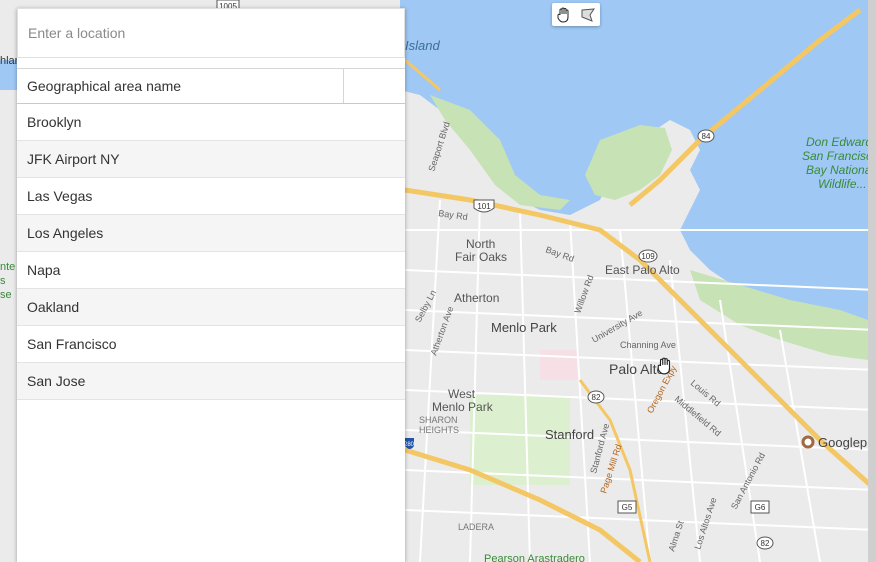  I want to click on hand-cursor-icon, so click(665, 366).